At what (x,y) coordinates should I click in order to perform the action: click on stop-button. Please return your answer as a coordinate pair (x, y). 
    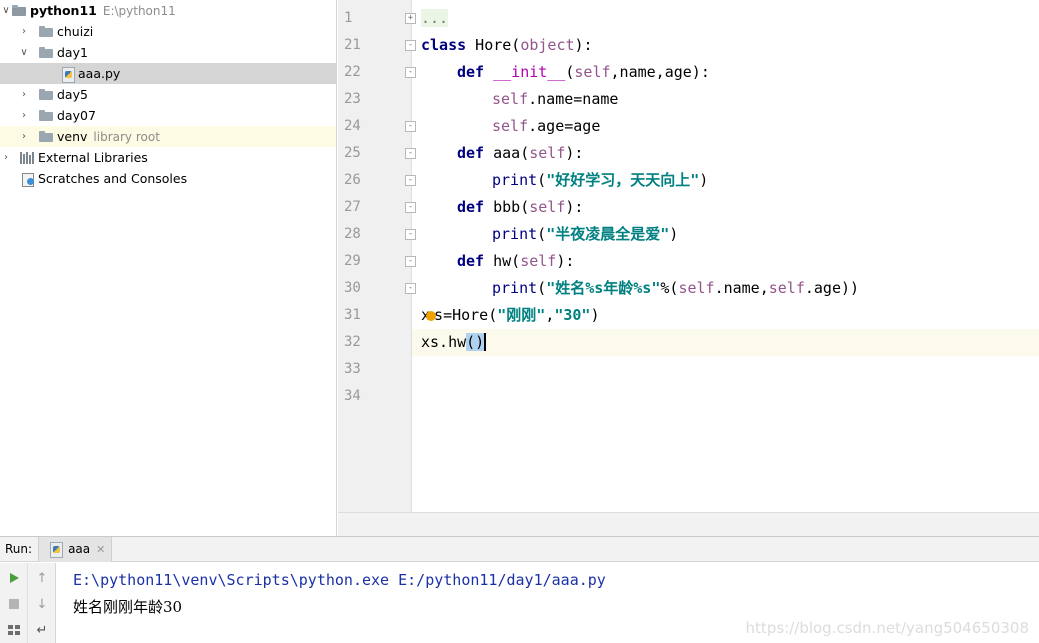
    Looking at the image, I should click on (14, 604).